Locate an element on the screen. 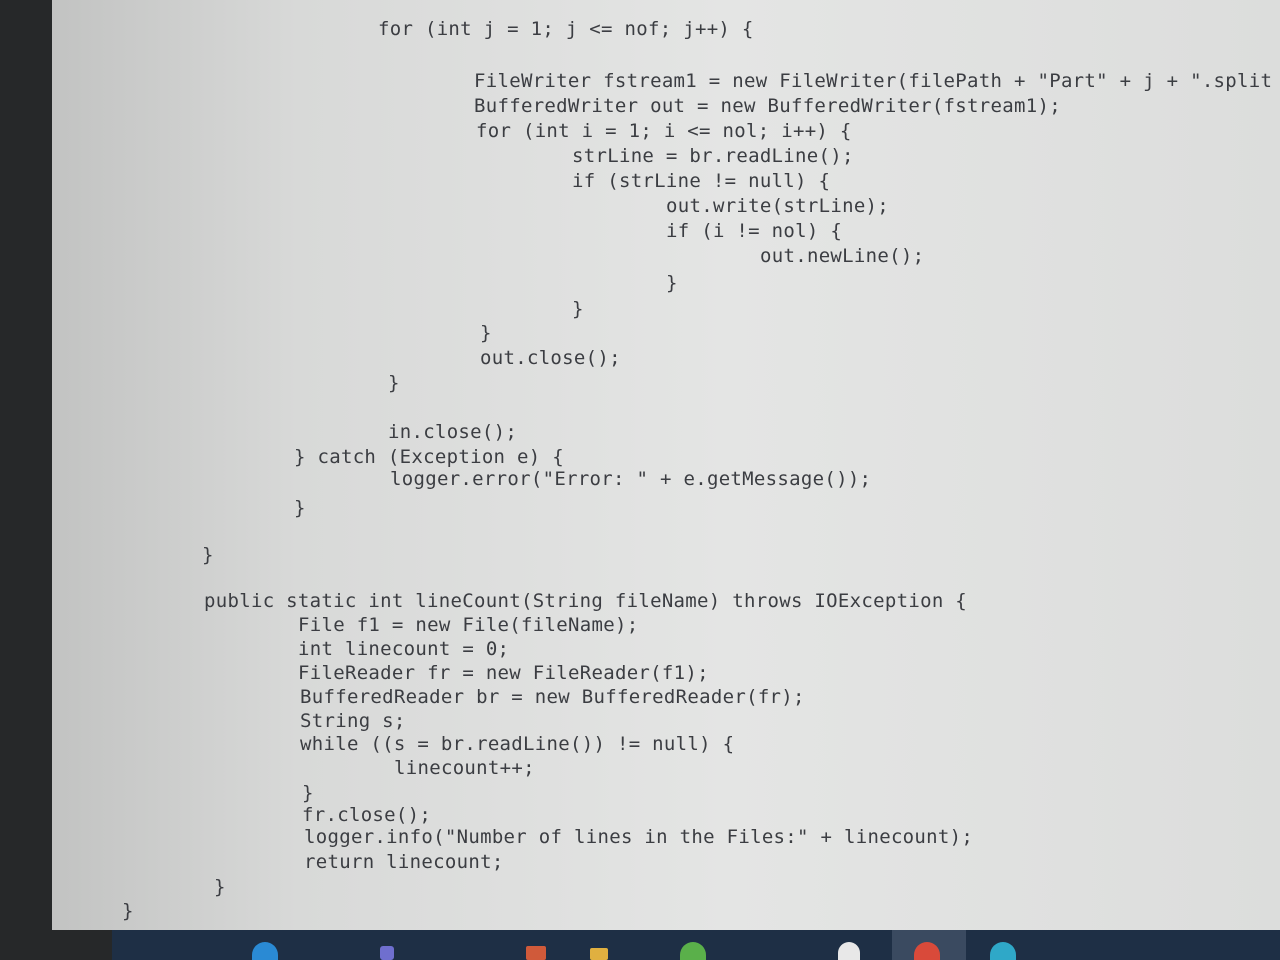  code-line: out.newLine(); is located at coordinates (842, 256).